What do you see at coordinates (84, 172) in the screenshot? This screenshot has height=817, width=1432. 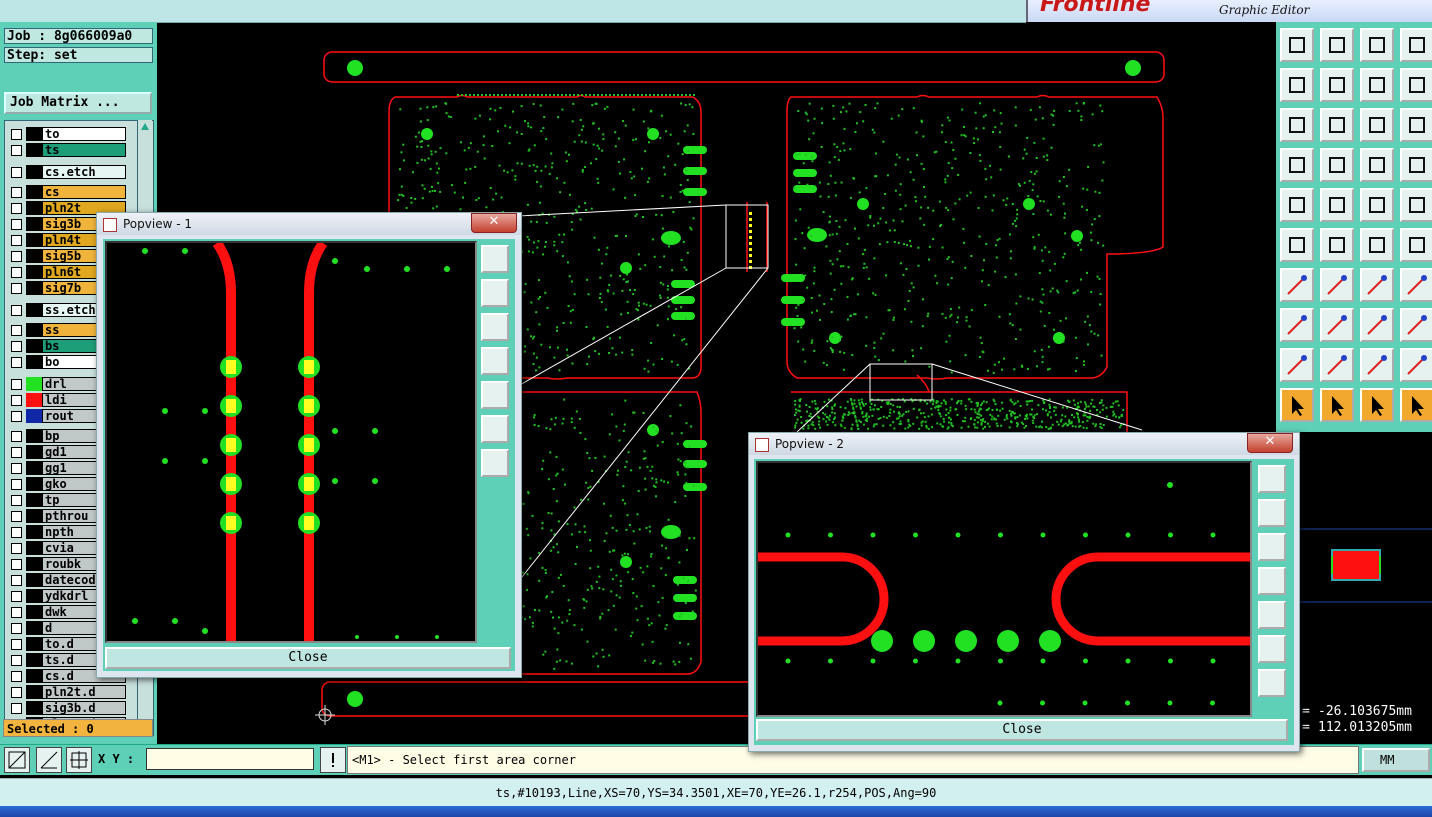 I see `layer-name: cs.etch` at bounding box center [84, 172].